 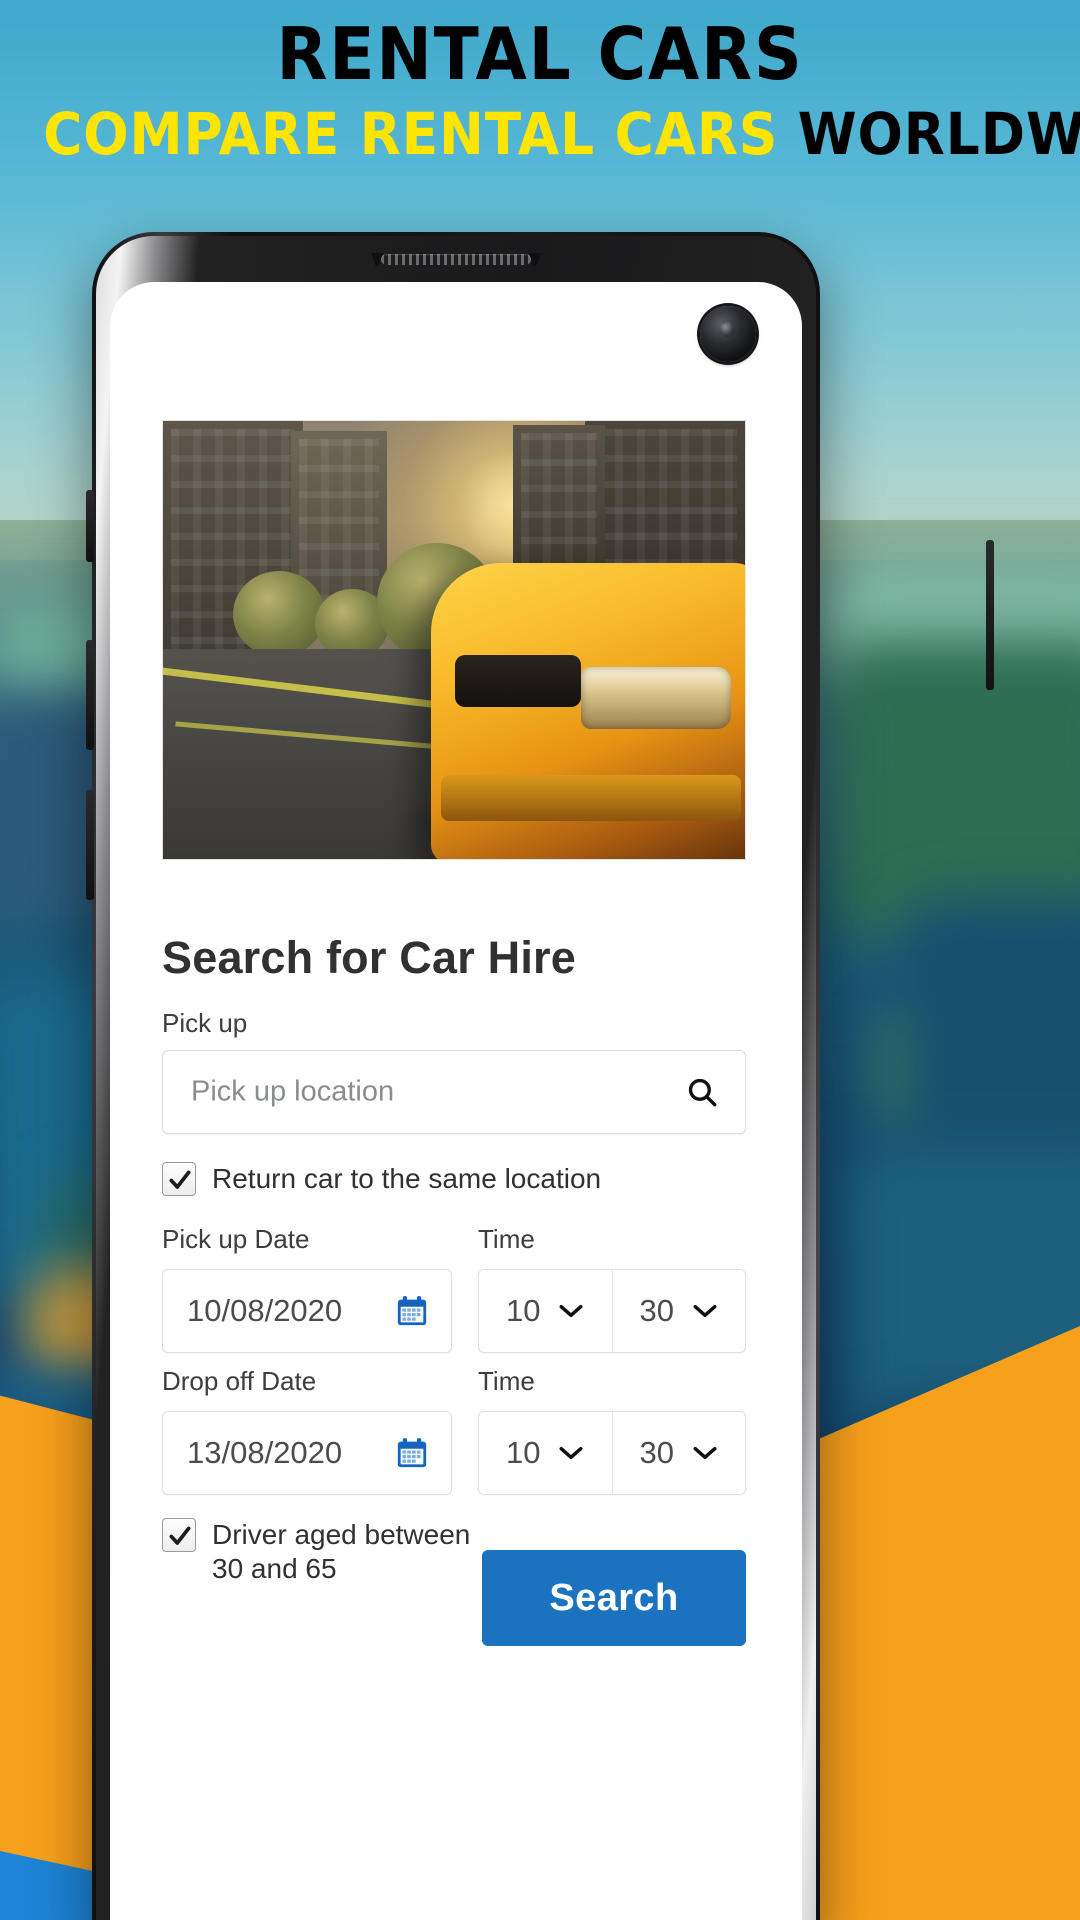 I want to click on foreground-taxi, so click(x=588, y=711).